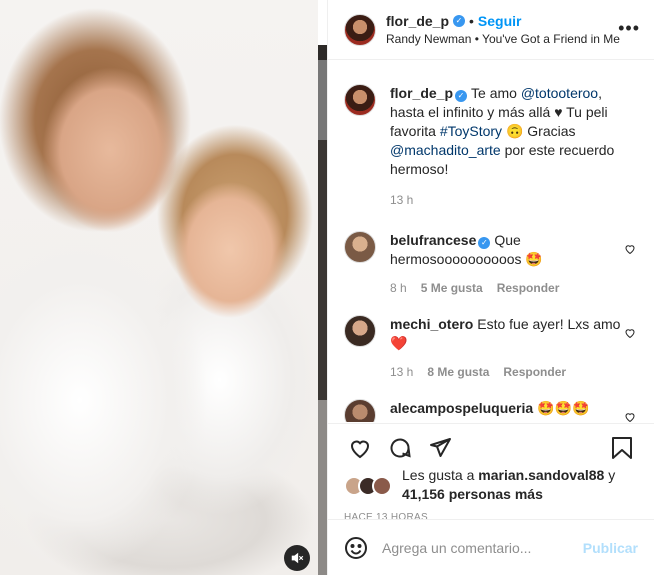  Describe the element at coordinates (356, 548) in the screenshot. I see `emoji-icon` at that location.